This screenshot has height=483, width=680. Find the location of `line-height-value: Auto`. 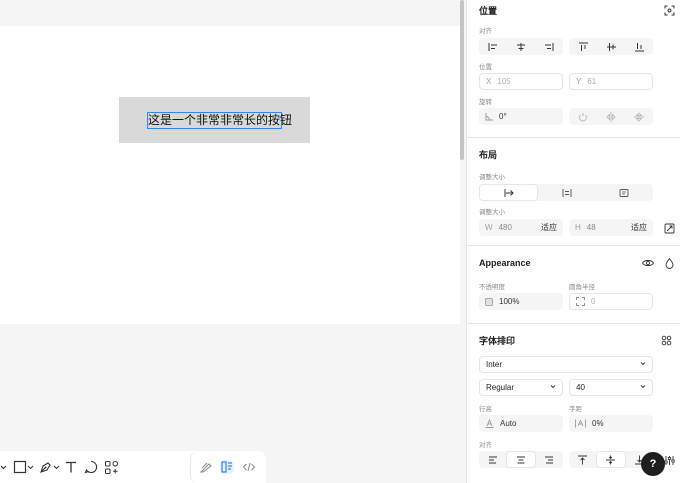

line-height-value: Auto is located at coordinates (508, 423).